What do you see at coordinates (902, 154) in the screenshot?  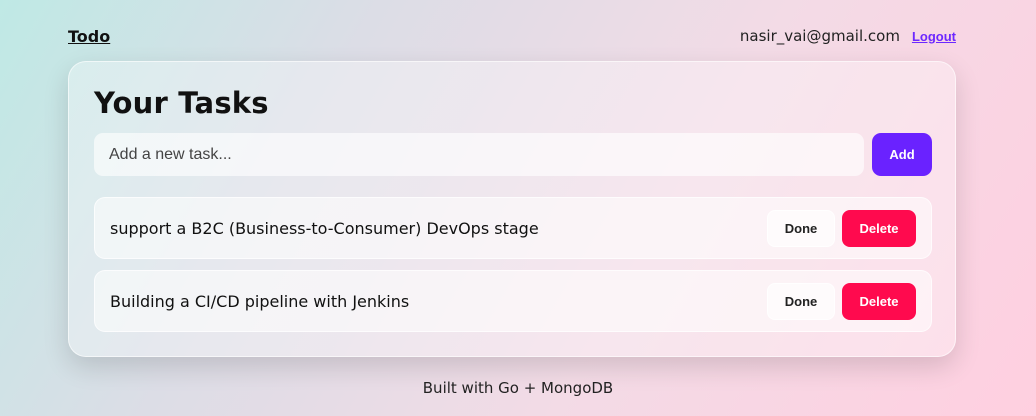 I see `add-task-button: Add` at bounding box center [902, 154].